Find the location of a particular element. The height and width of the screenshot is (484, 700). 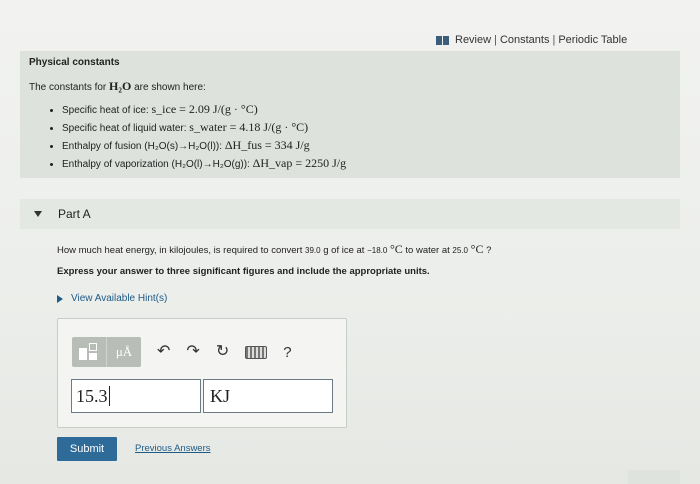

units-button: μÅ is located at coordinates (123, 352).